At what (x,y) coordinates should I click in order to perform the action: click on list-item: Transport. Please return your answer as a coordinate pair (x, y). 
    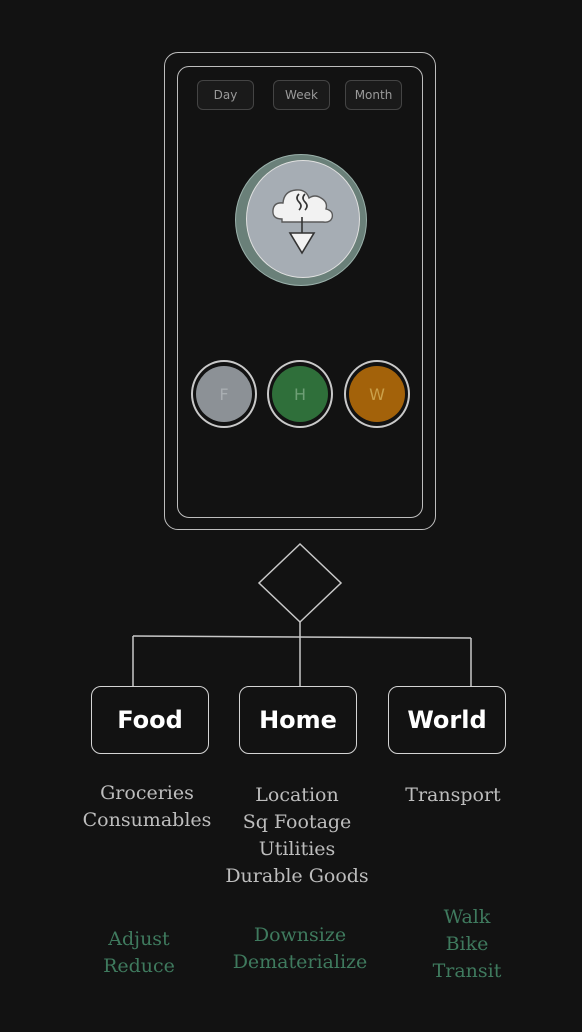
    Looking at the image, I should click on (453, 795).